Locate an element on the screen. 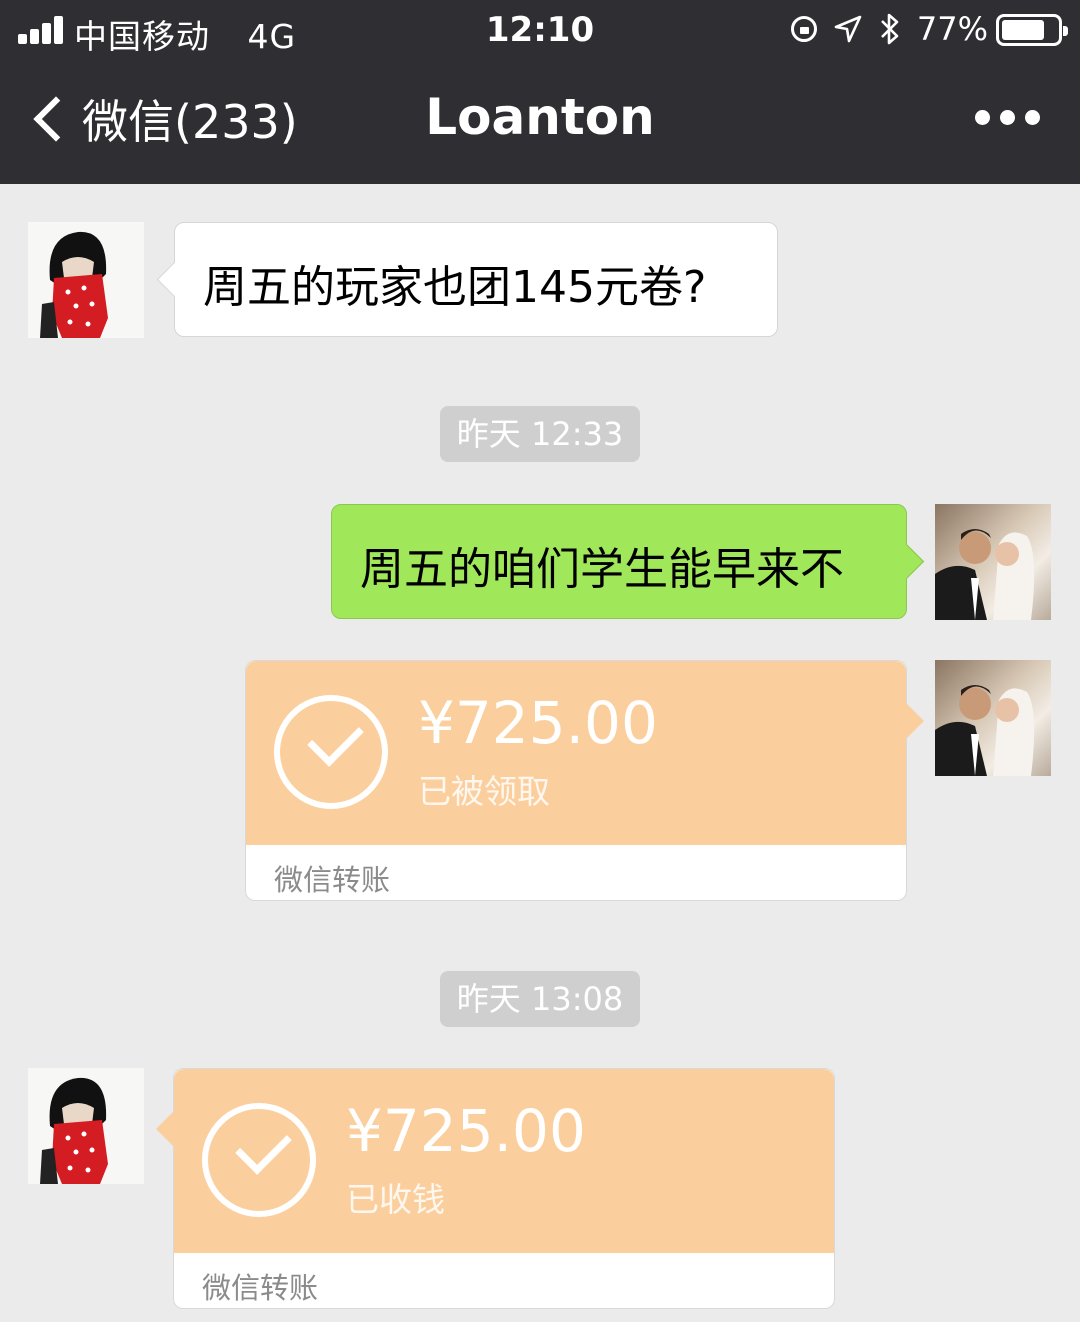  transfer-card-top: ¥725.00 已被领取 is located at coordinates (576, 753).